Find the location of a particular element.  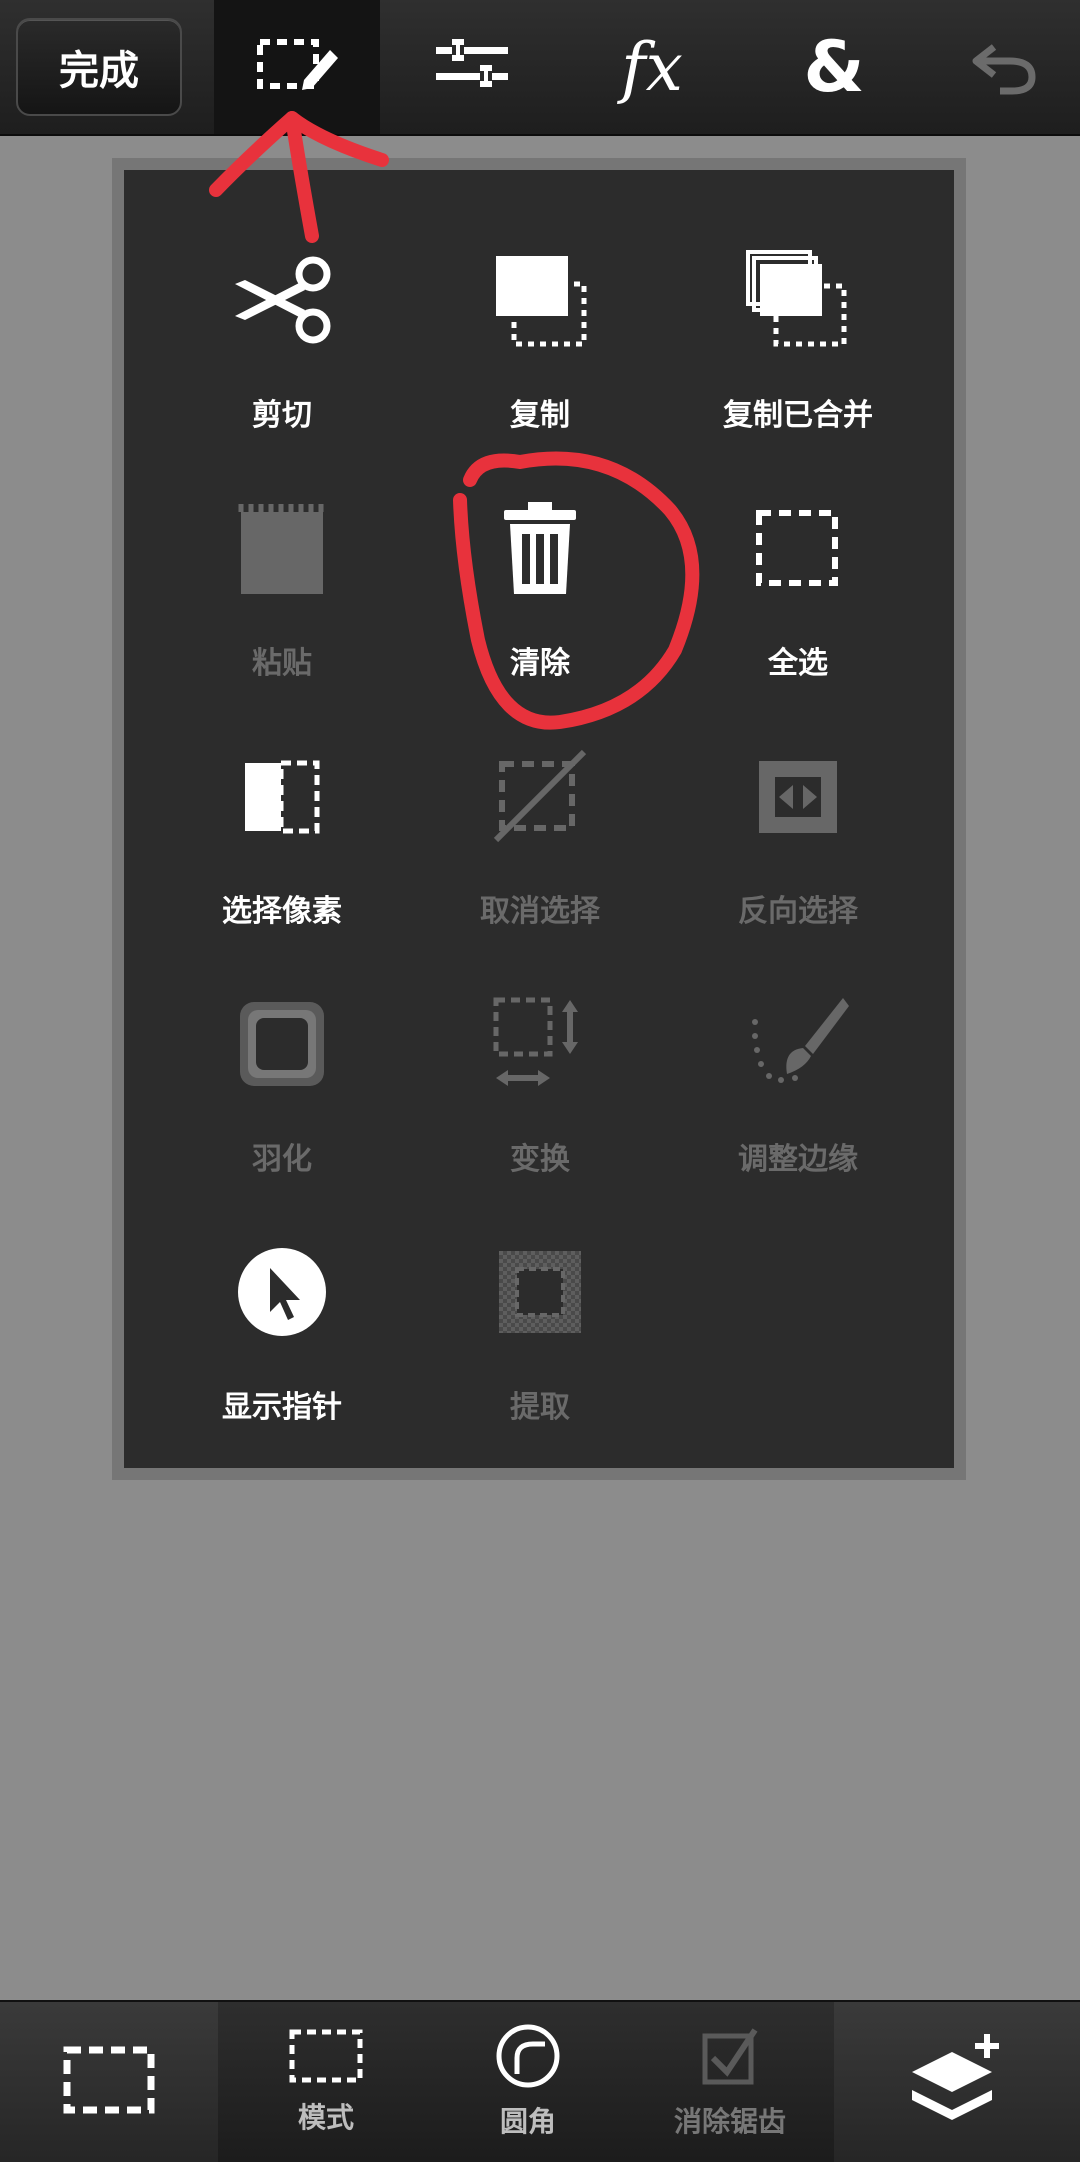

transform-item: 变换 is located at coordinates (540, 1089).